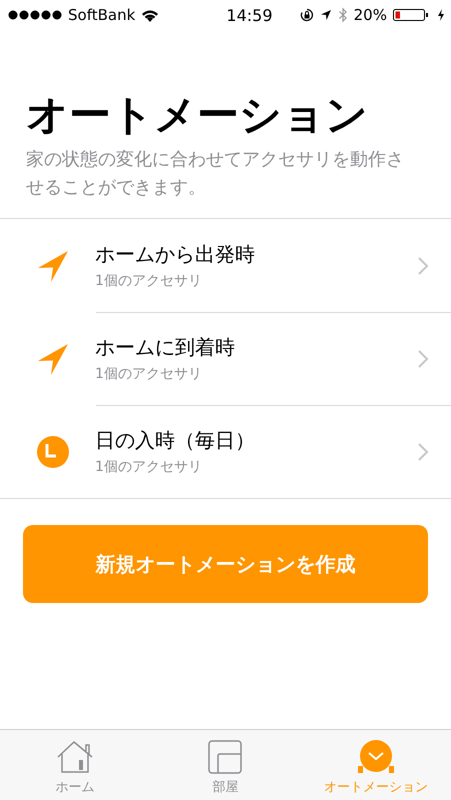 The height and width of the screenshot is (800, 451). I want to click on signal-icon, so click(35, 15).